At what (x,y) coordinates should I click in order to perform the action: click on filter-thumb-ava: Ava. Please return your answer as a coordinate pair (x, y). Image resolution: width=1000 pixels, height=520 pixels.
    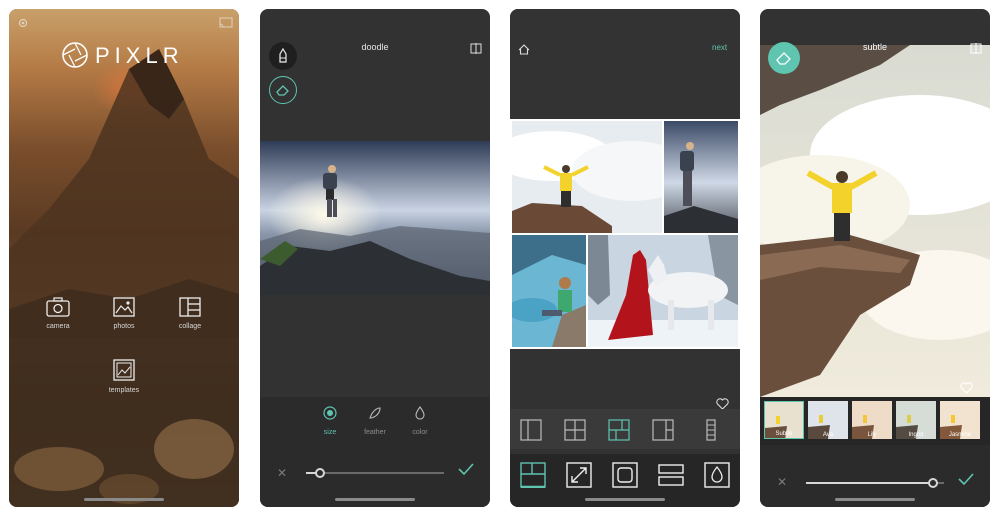
    Looking at the image, I should click on (828, 420).